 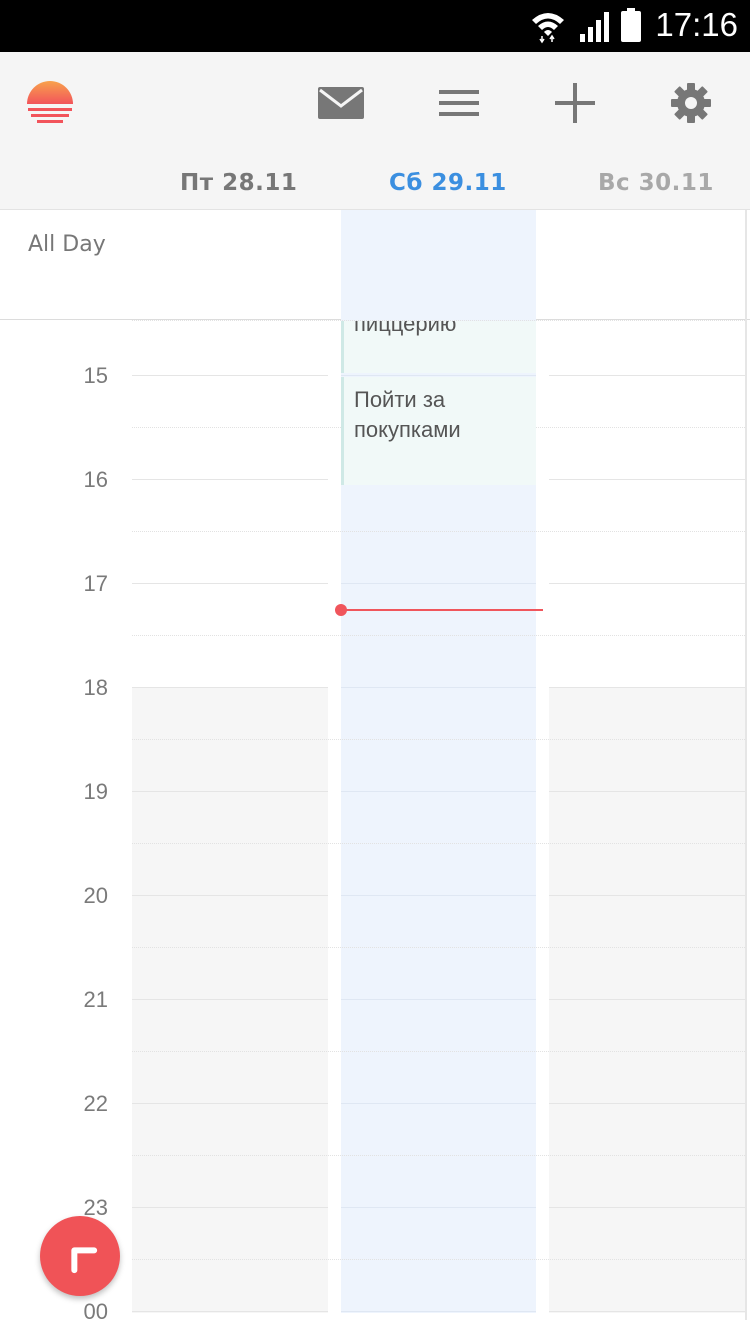 I want to click on event-title-line-1: Пойти за, so click(x=400, y=399).